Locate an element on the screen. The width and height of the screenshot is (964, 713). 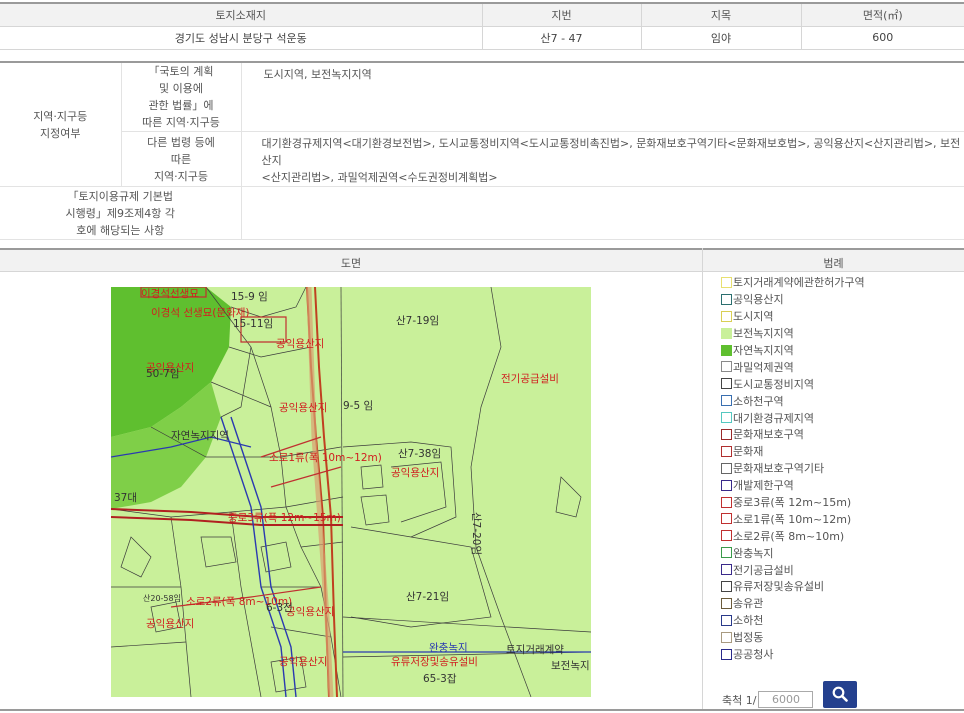
header-area: 면적(㎡) is located at coordinates (882, 15).